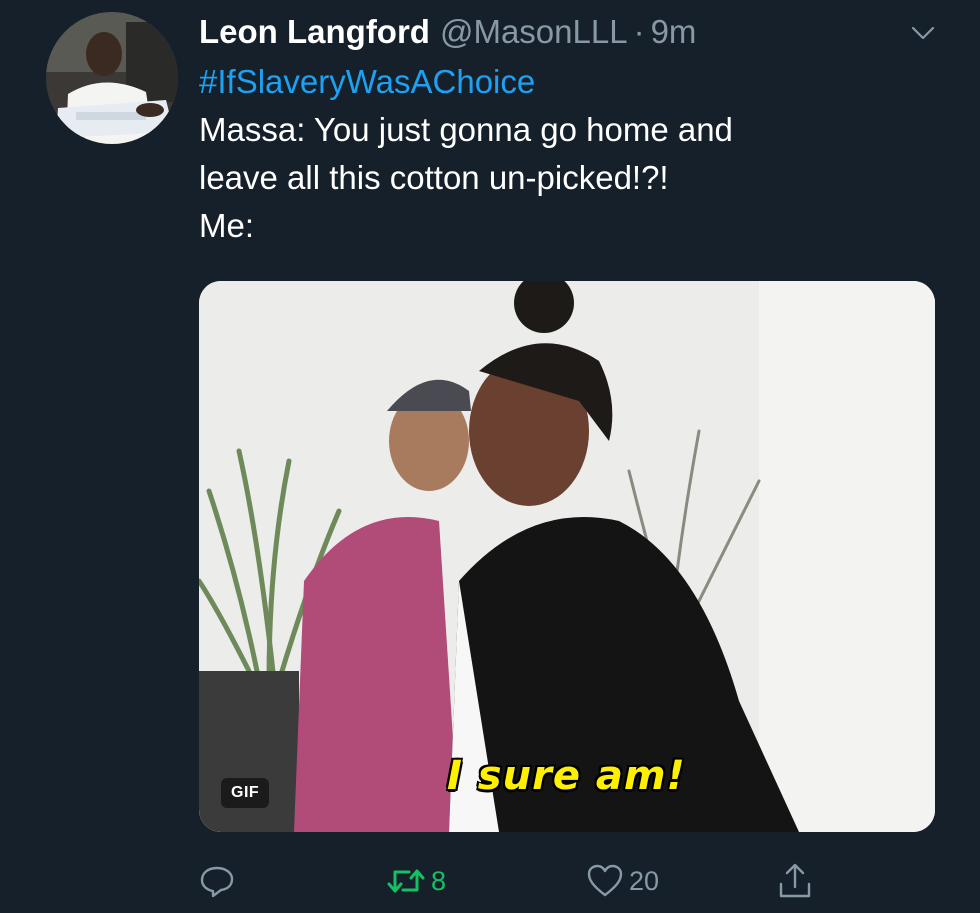 This screenshot has height=913, width=980. What do you see at coordinates (534, 32) in the screenshot?
I see `author-handle: @MasonLLL` at bounding box center [534, 32].